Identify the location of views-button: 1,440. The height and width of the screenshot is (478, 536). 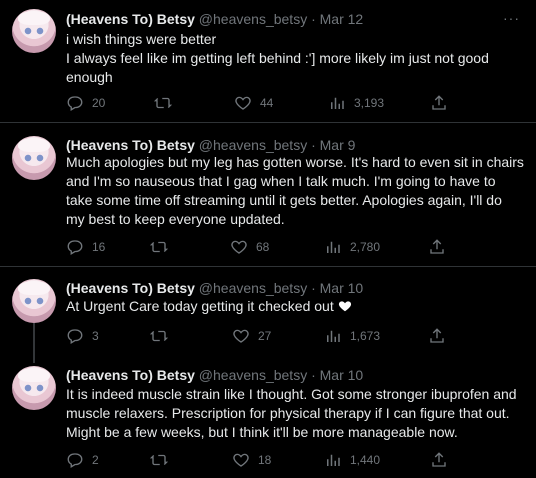
(352, 460).